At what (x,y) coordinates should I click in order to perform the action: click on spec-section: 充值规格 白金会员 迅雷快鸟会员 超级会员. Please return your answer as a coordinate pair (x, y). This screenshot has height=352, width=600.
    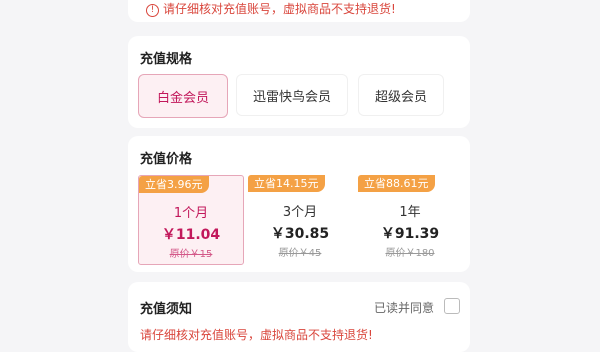
    Looking at the image, I should click on (299, 82).